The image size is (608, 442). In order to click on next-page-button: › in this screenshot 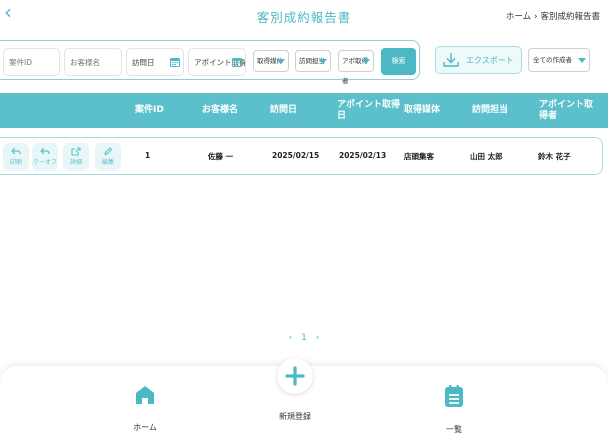, I will do `click(318, 338)`.